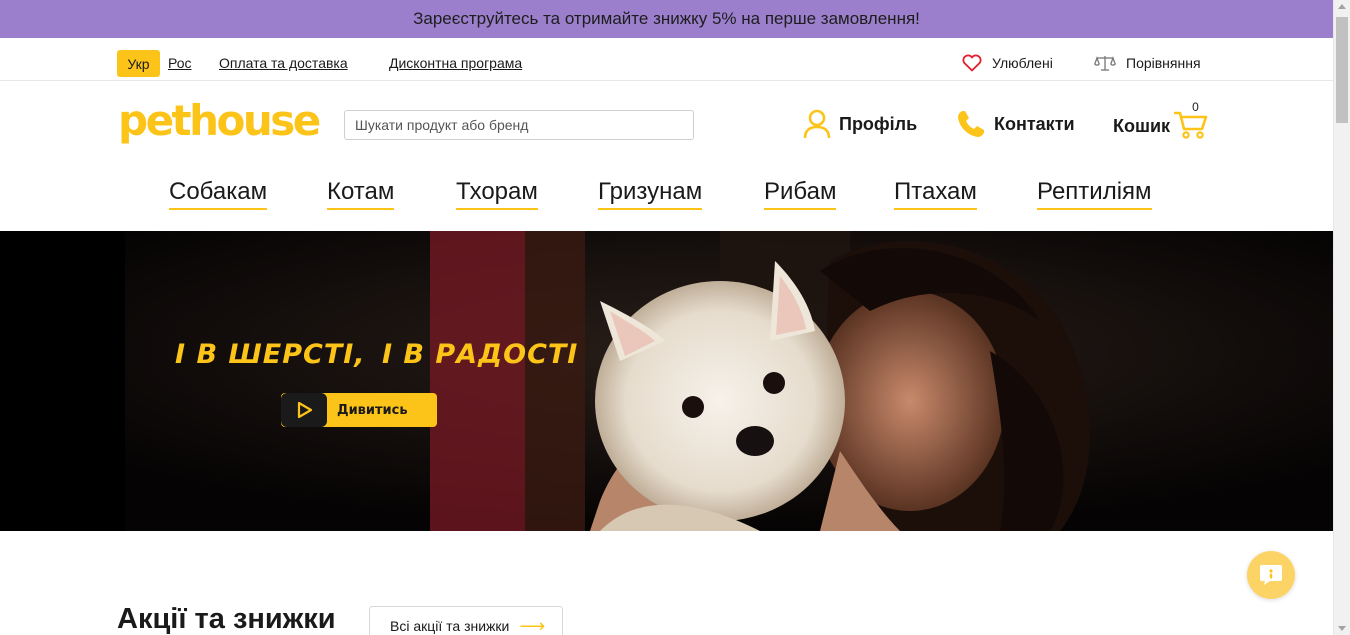 Image resolution: width=1350 pixels, height=635 pixels. I want to click on nav-item-reptiles: Рептиліям, so click(1094, 194).